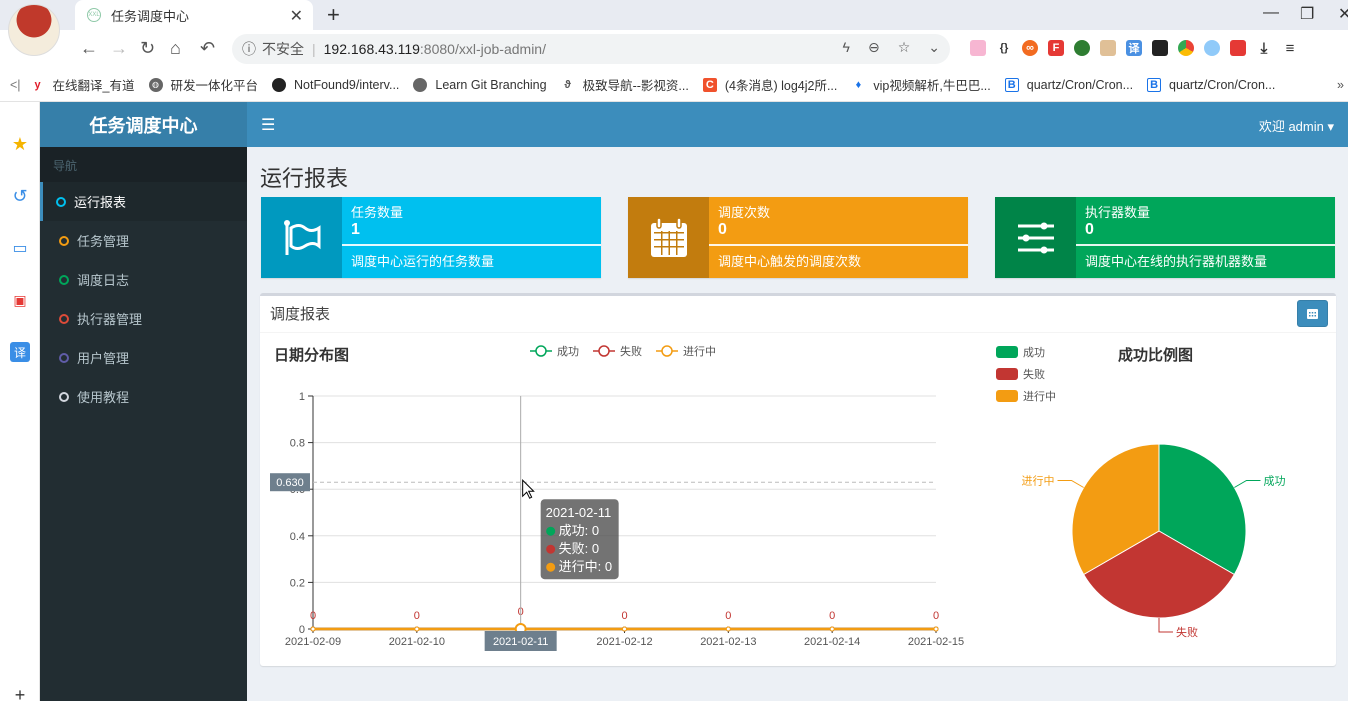 The height and width of the screenshot is (706, 1348). What do you see at coordinates (978, 48) in the screenshot?
I see `bilibili-ext-icon` at bounding box center [978, 48].